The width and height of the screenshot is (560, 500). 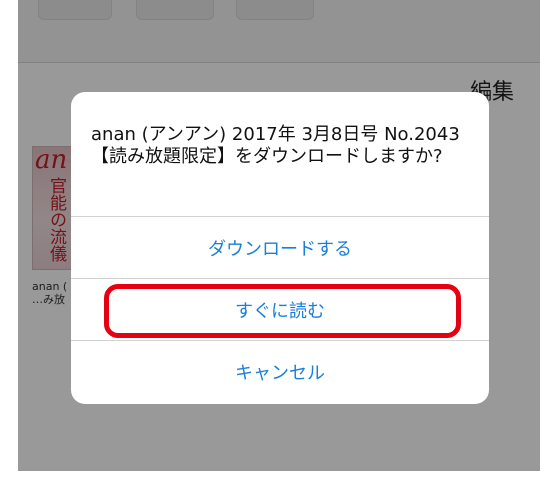 I want to click on download-button: ダウンロードする, so click(x=280, y=247).